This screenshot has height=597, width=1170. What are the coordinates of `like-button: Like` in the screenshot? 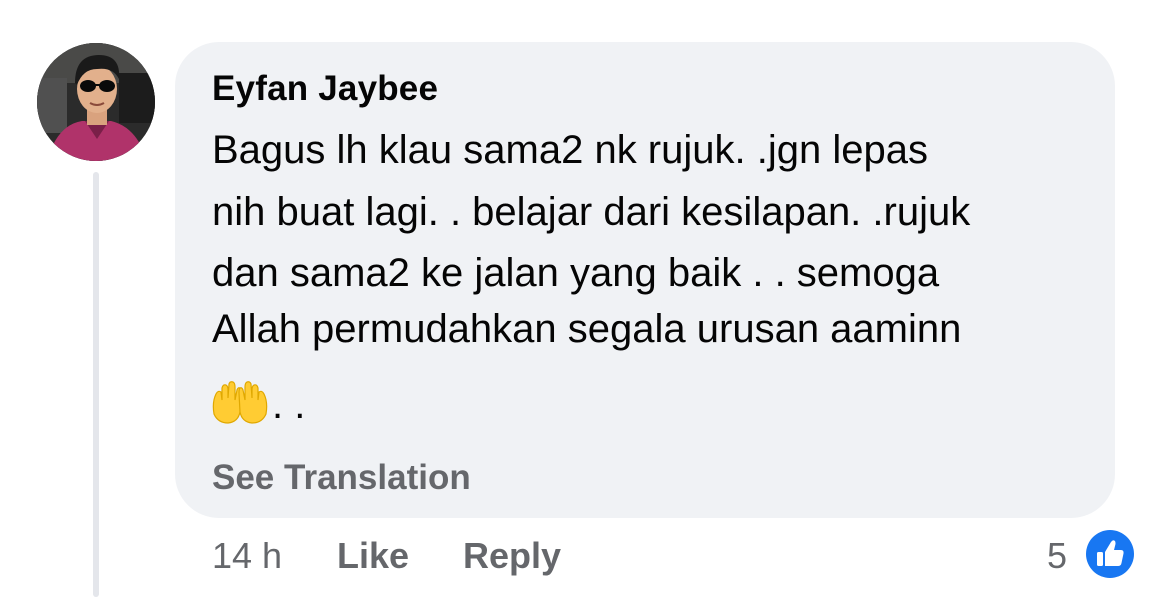 It's located at (373, 556).